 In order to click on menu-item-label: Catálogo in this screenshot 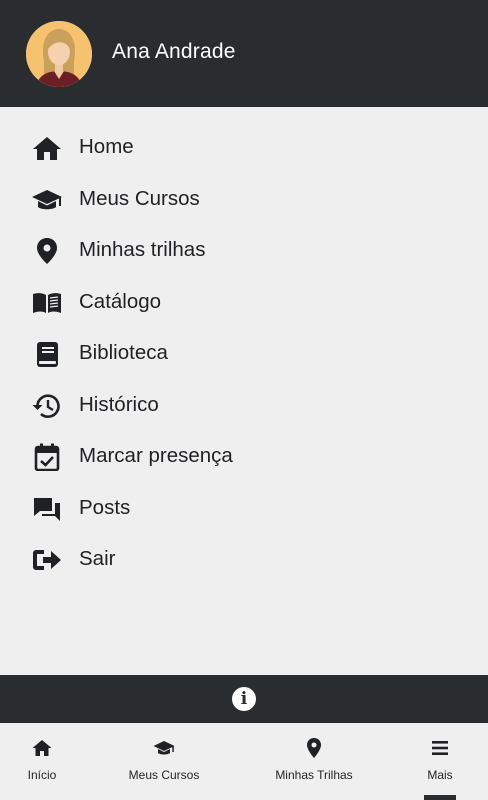, I will do `click(120, 301)`.